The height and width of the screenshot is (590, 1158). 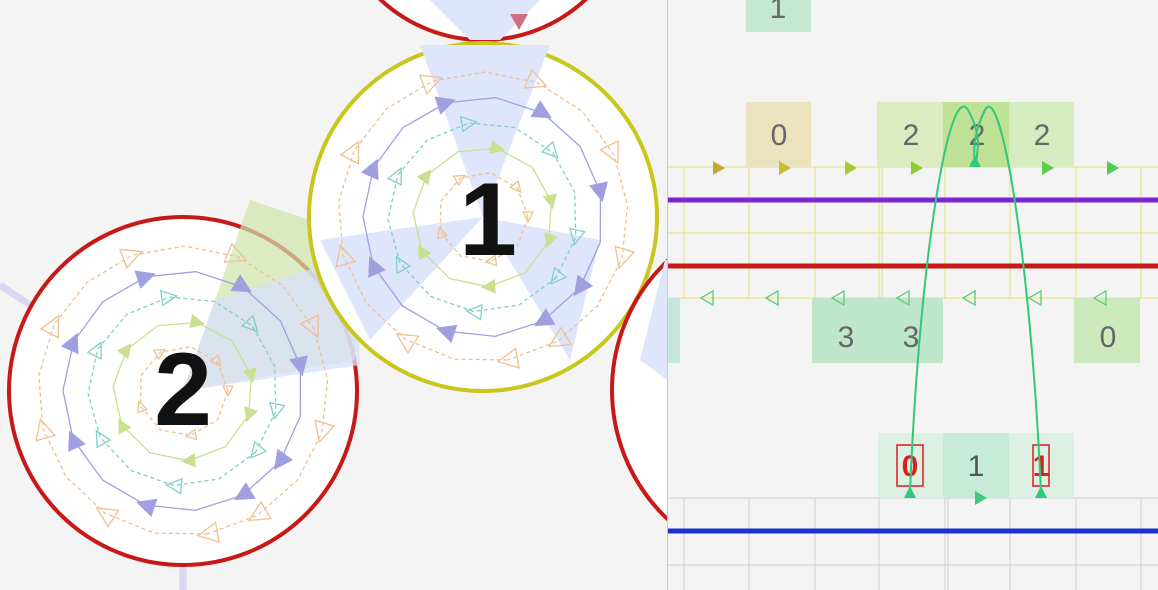 I want to click on row-b-label-1: 3, so click(x=911, y=337).